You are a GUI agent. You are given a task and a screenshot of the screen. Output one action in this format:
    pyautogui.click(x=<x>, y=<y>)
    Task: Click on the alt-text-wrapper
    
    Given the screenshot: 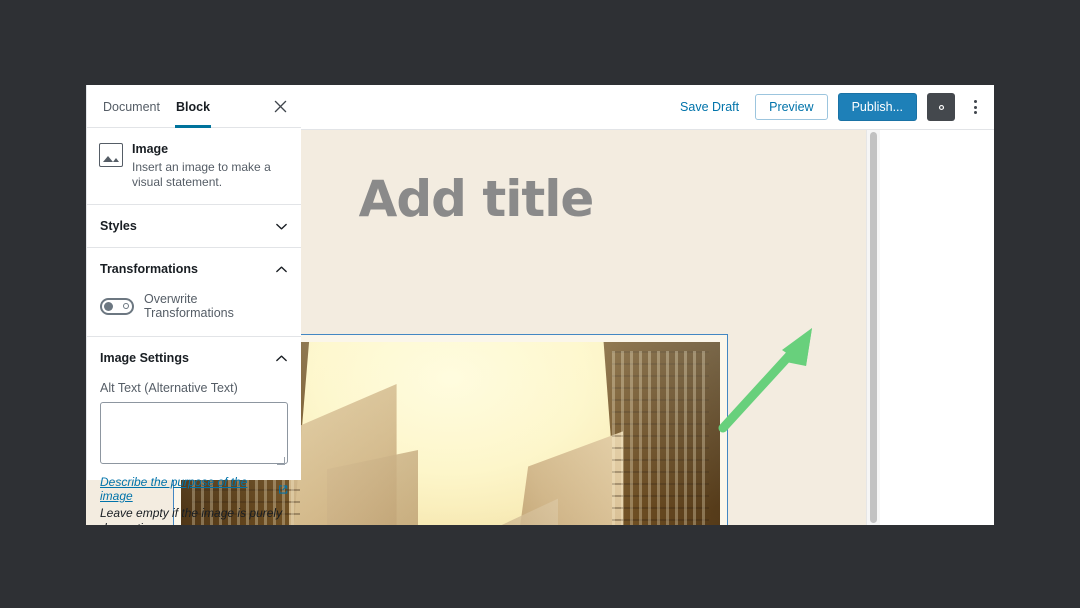 What is the action you would take?
    pyautogui.click(x=194, y=435)
    